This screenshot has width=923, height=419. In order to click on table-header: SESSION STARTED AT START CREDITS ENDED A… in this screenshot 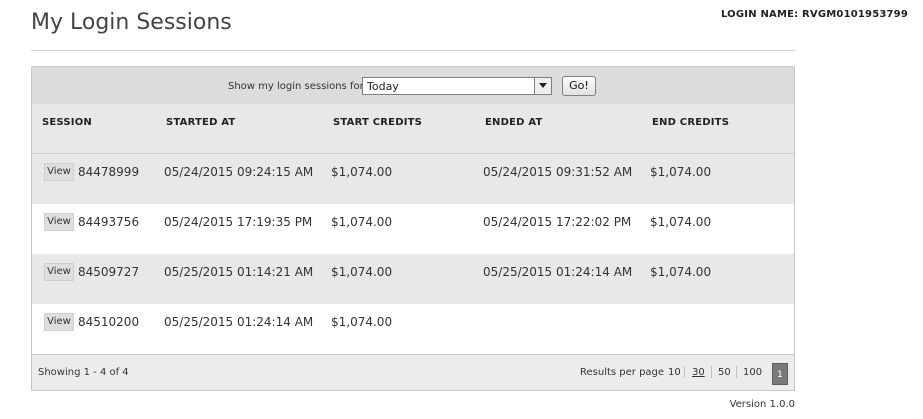, I will do `click(413, 129)`.